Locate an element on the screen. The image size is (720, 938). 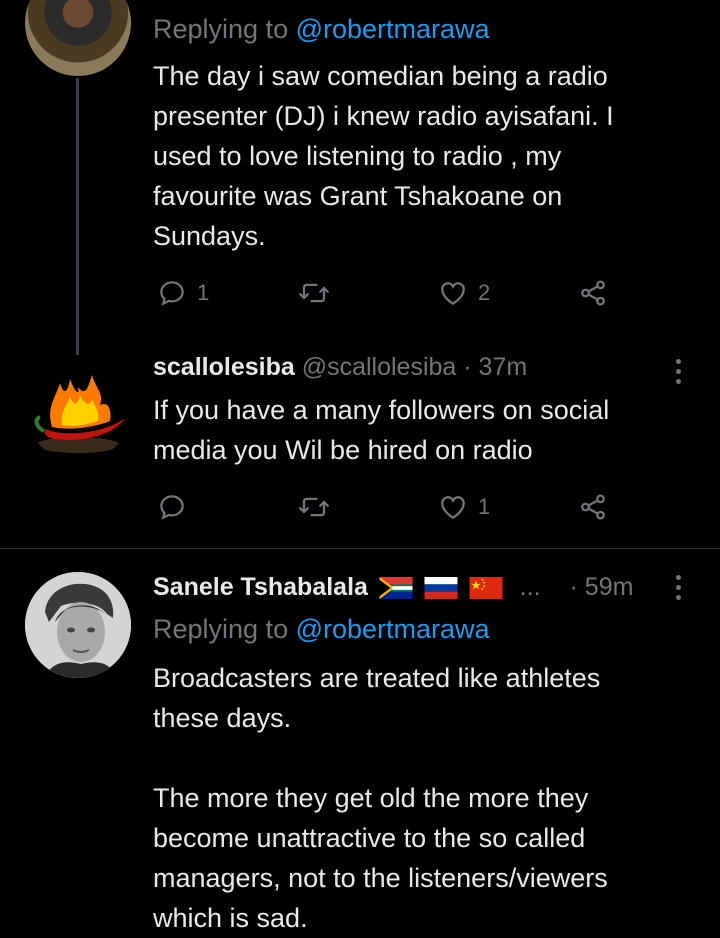
like-button: 1 is located at coordinates (464, 507).